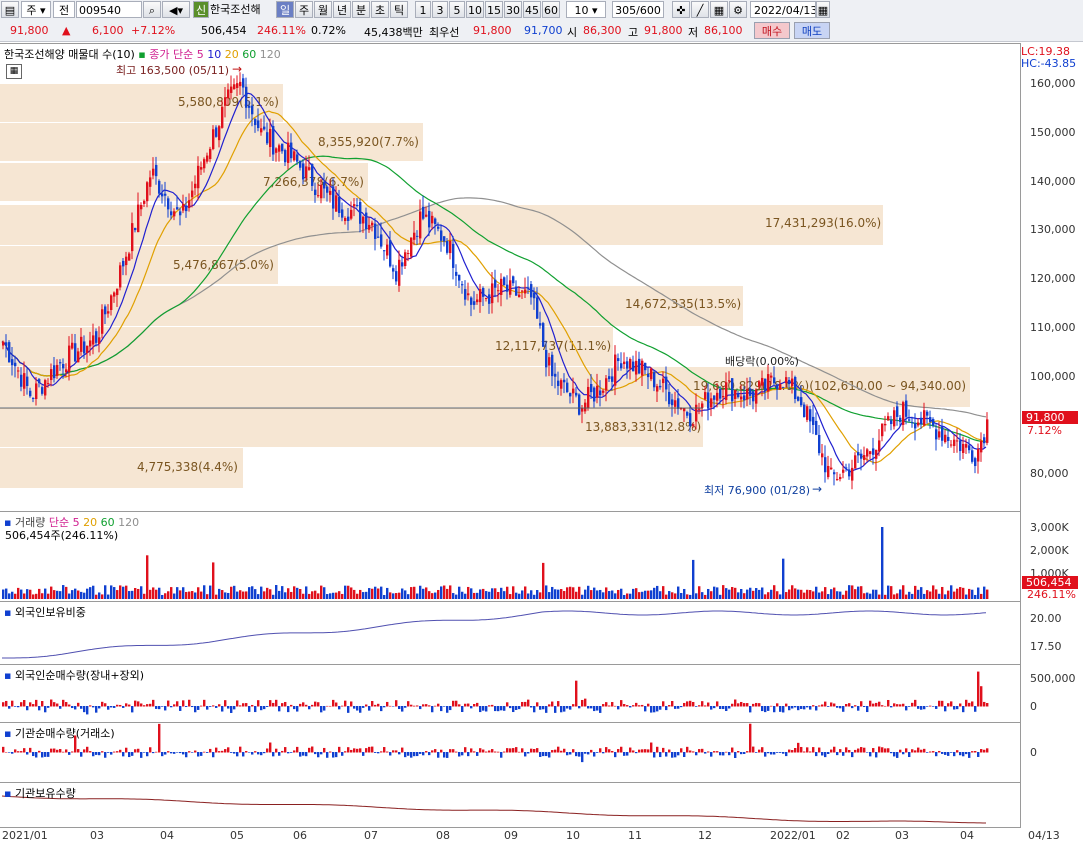 Image resolution: width=1083 pixels, height=849 pixels. I want to click on ma-period-20: 20, so click(231, 54).